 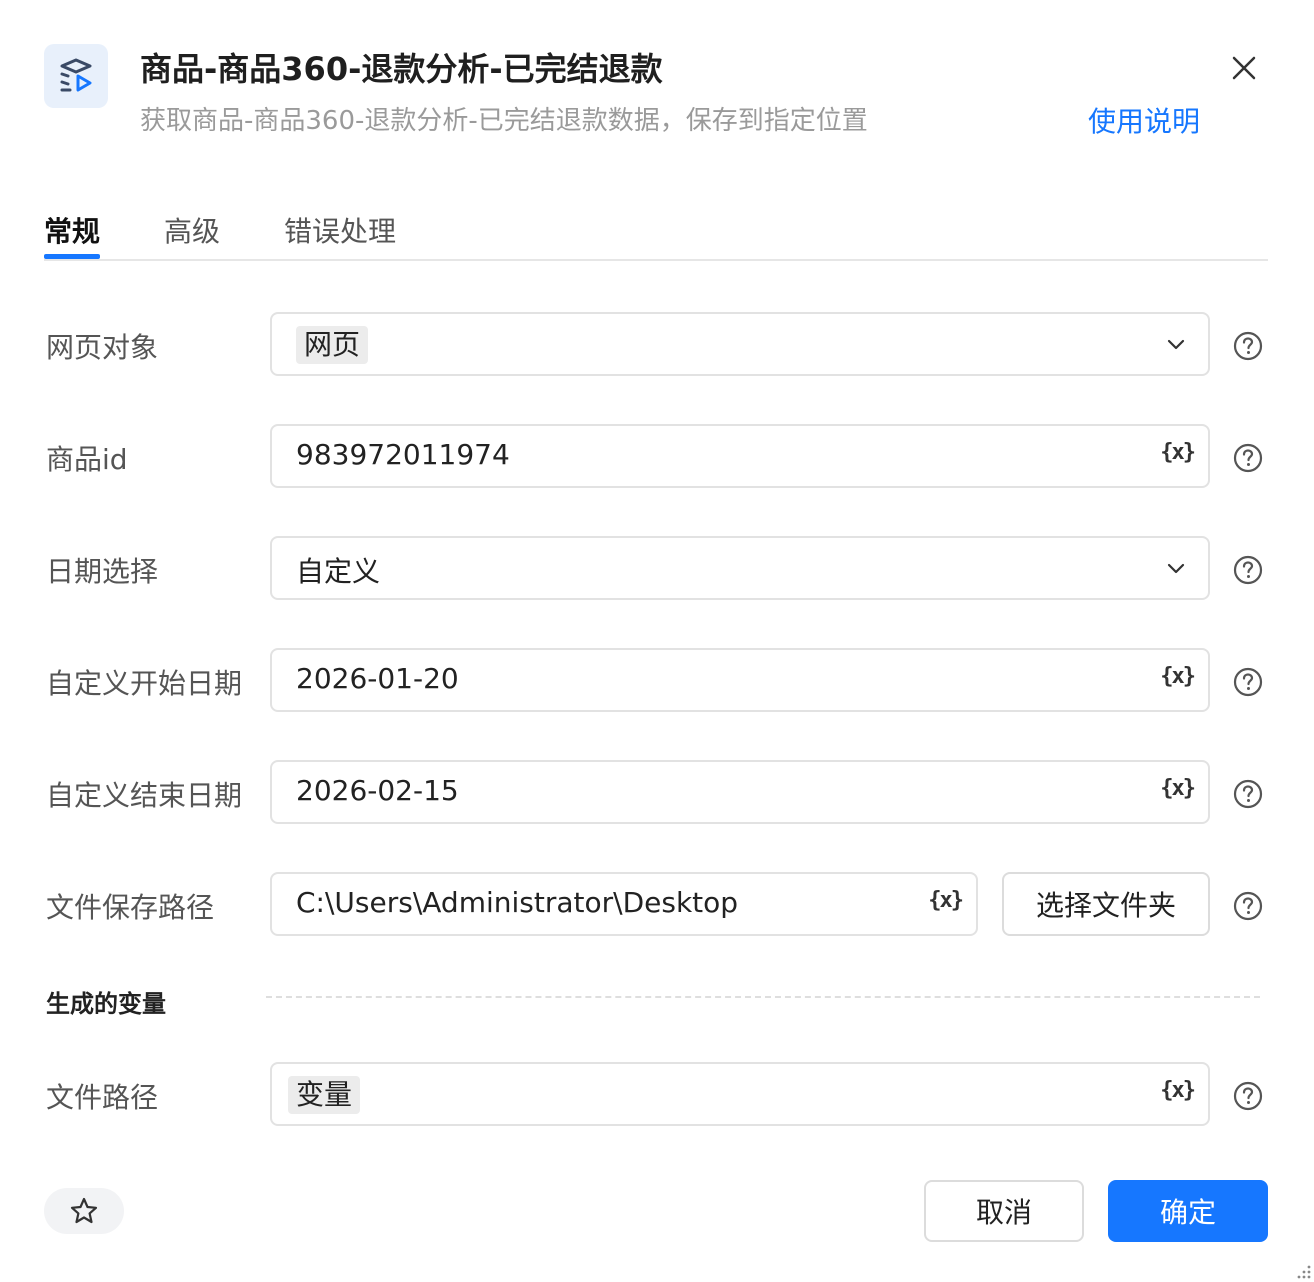 I want to click on action-icon, so click(x=76, y=76).